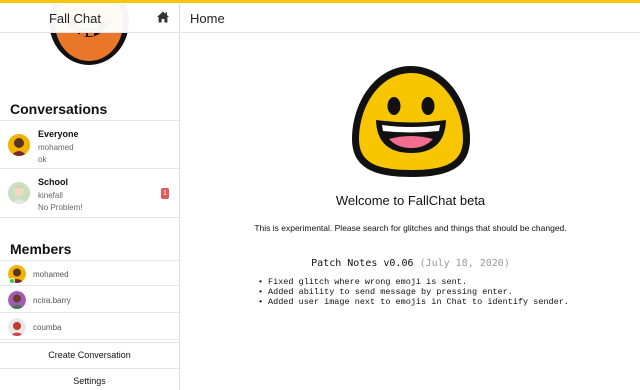 The image size is (640, 390). I want to click on sidebar-header: Fall Chat, so click(89, 18).